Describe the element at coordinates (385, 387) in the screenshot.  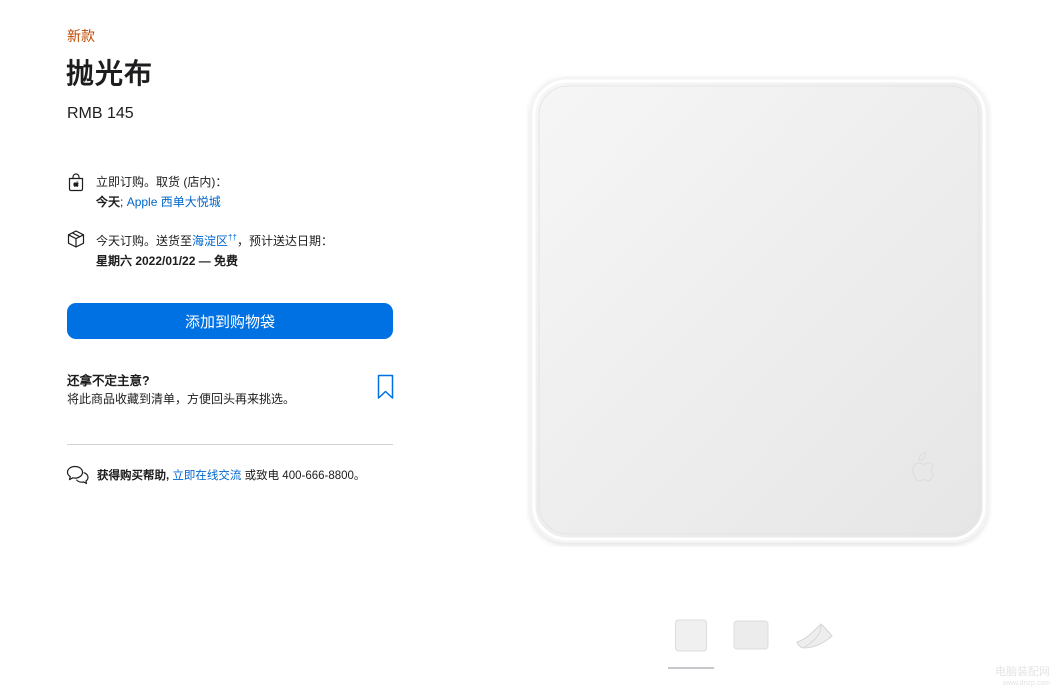
I see `bookmark-icon` at that location.